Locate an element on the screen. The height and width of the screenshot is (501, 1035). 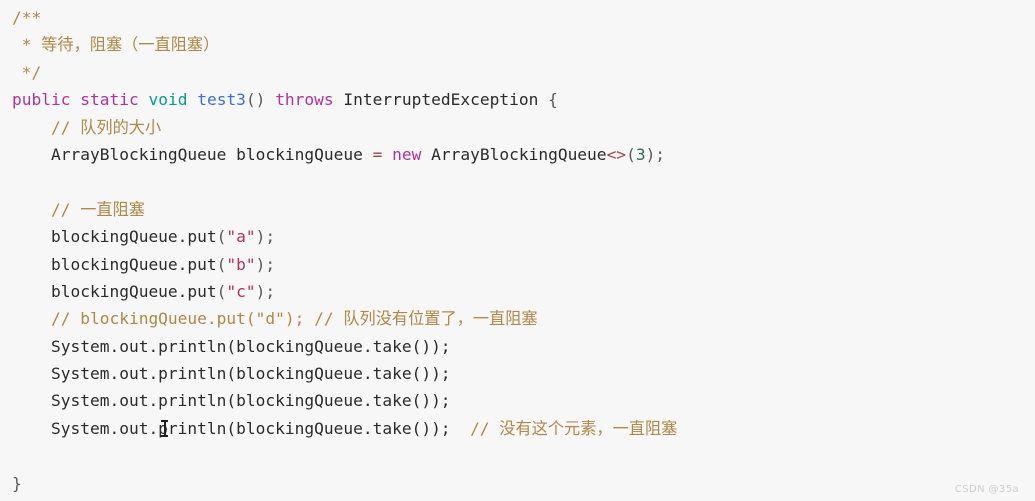
code-token-string: "b" is located at coordinates (241, 264).